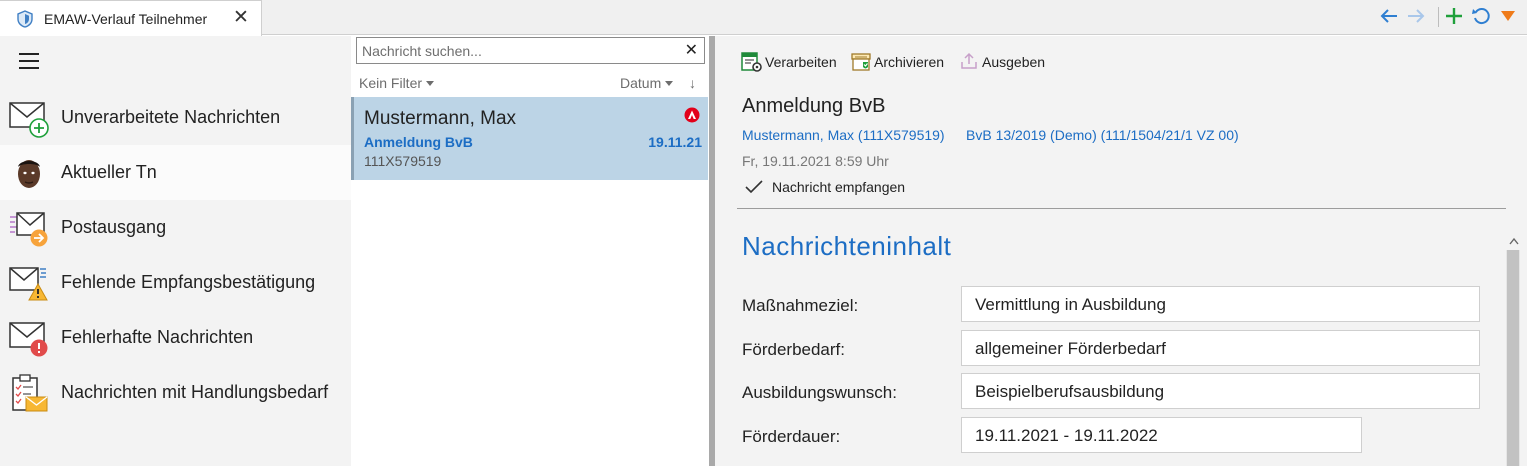  I want to click on participant-link: Mustermann, Max (111X579519), so click(843, 135).